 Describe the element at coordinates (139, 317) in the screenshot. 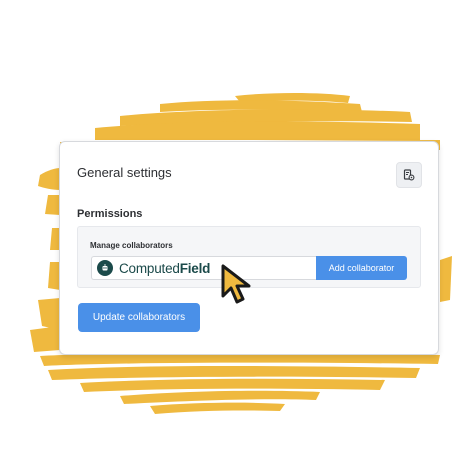

I see `update-collaborators-button: Update collaborators` at that location.